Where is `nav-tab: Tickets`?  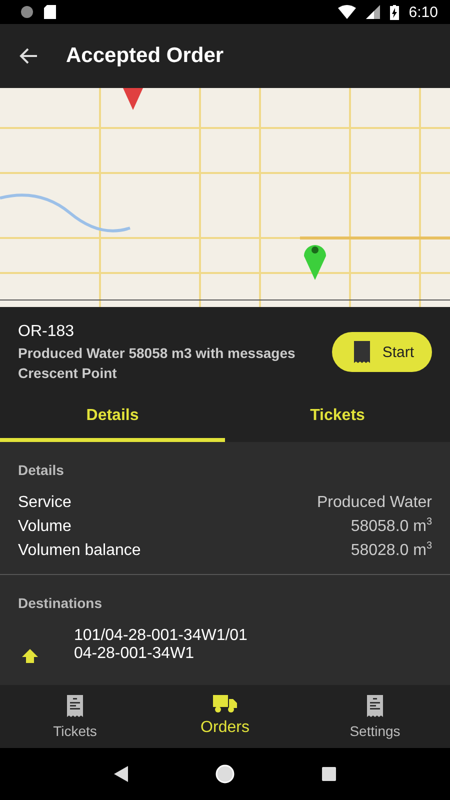
nav-tab: Tickets is located at coordinates (75, 716).